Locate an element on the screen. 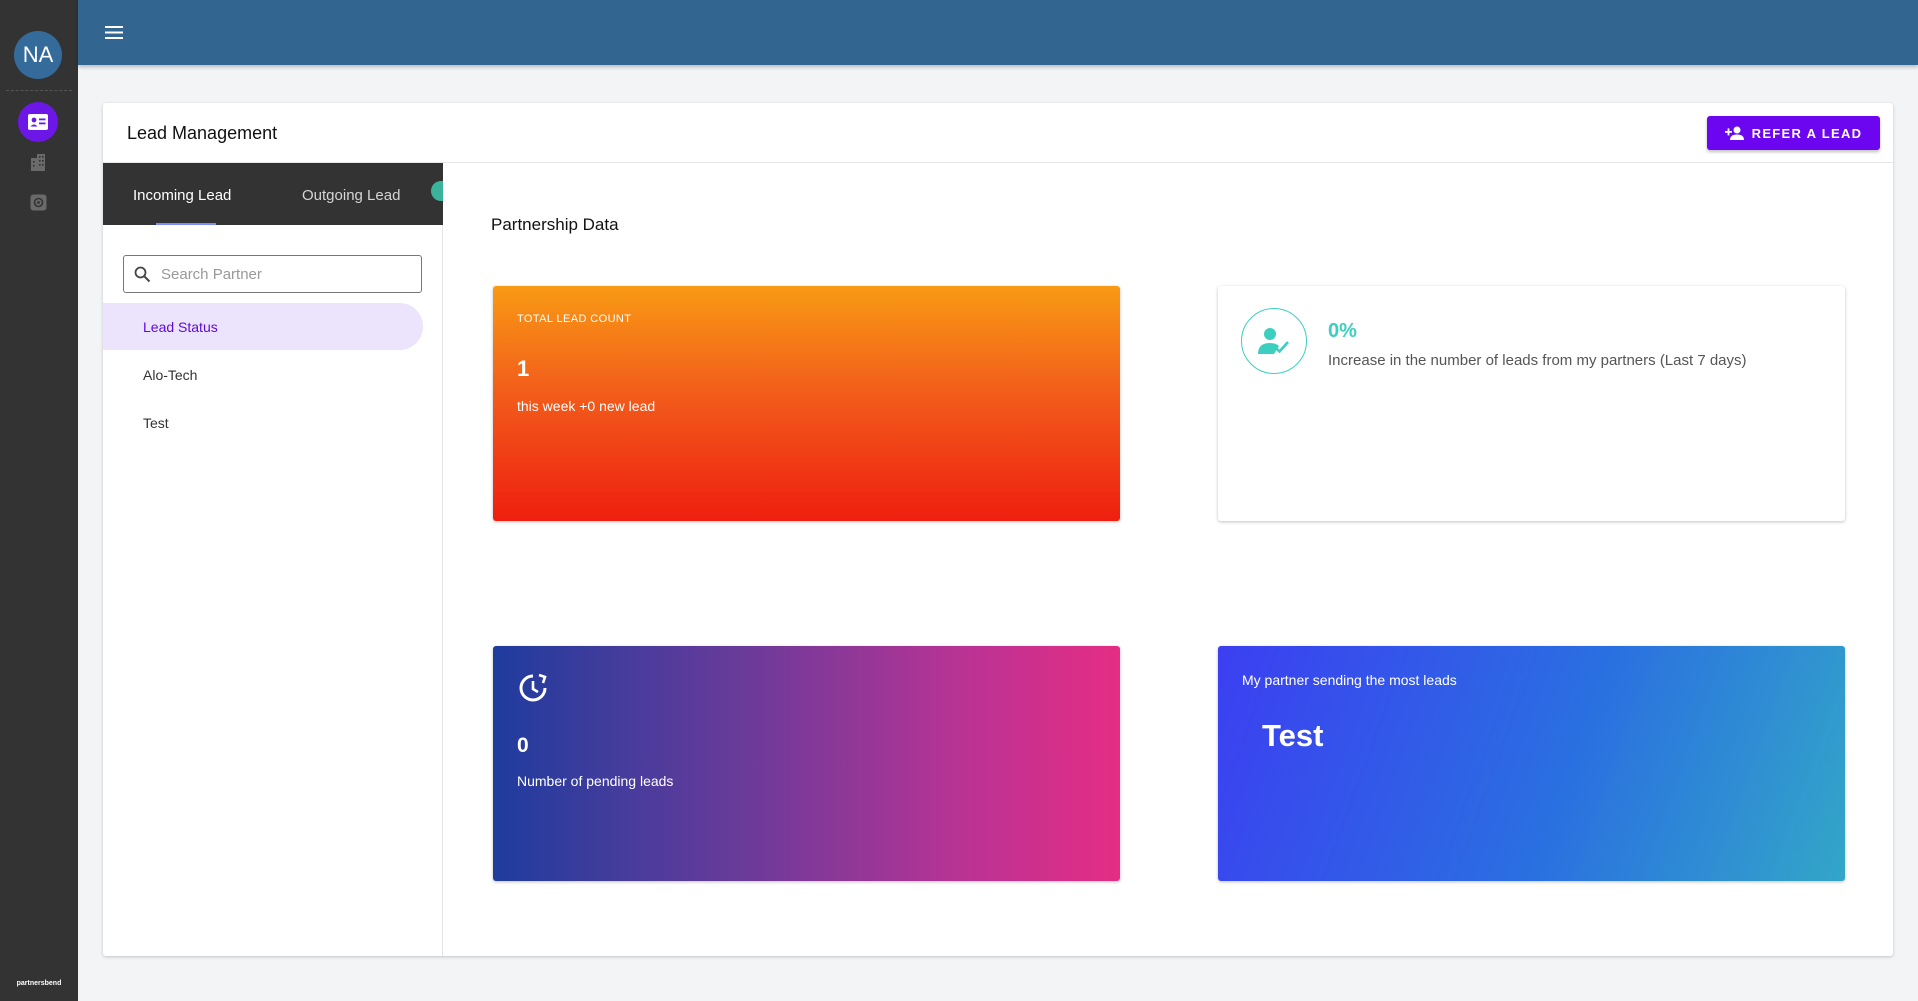 This screenshot has height=1001, width=1918. partner-item-test: Test is located at coordinates (263, 422).